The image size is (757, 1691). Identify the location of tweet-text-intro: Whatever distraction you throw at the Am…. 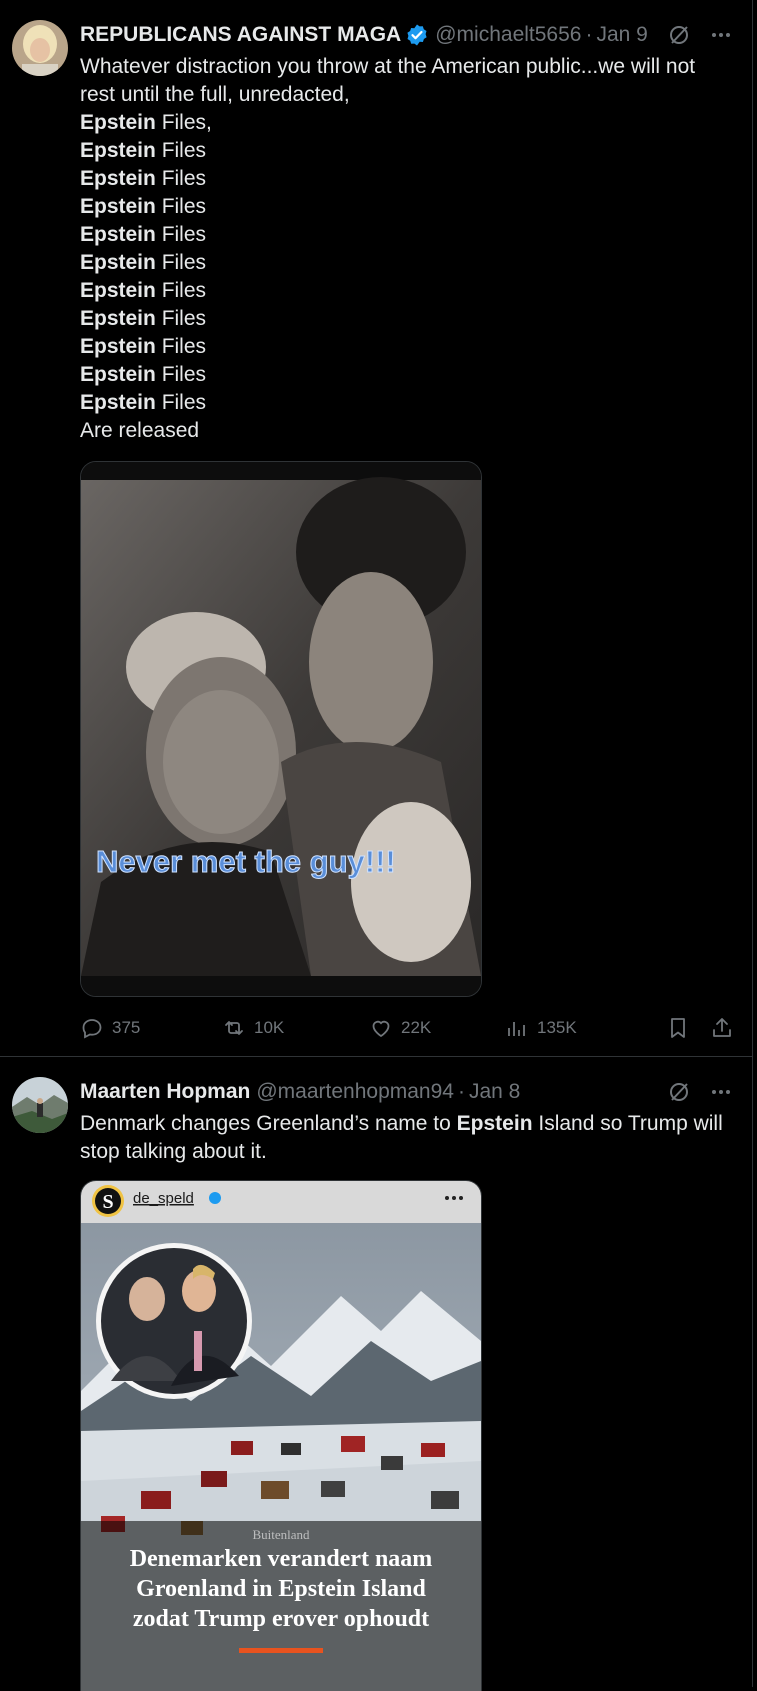
(388, 80).